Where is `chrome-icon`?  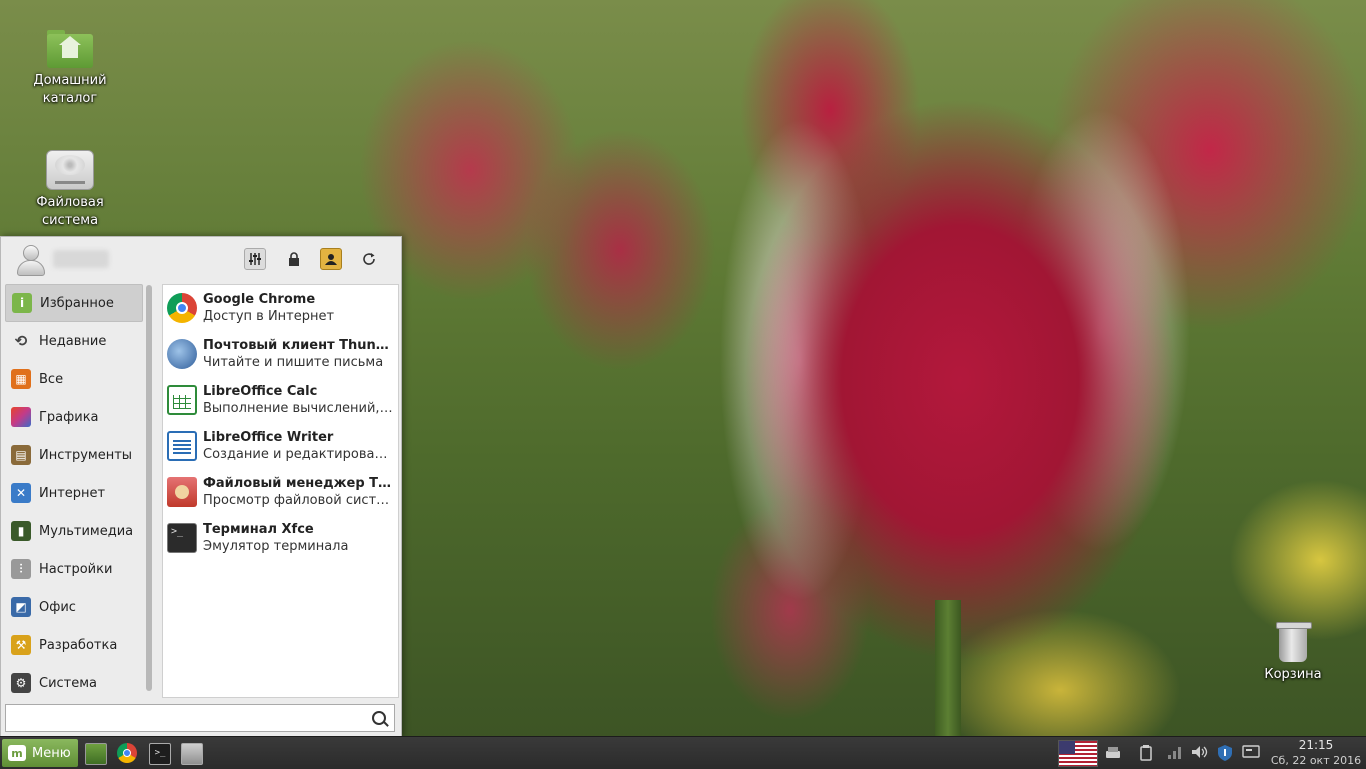
chrome-icon is located at coordinates (182, 308).